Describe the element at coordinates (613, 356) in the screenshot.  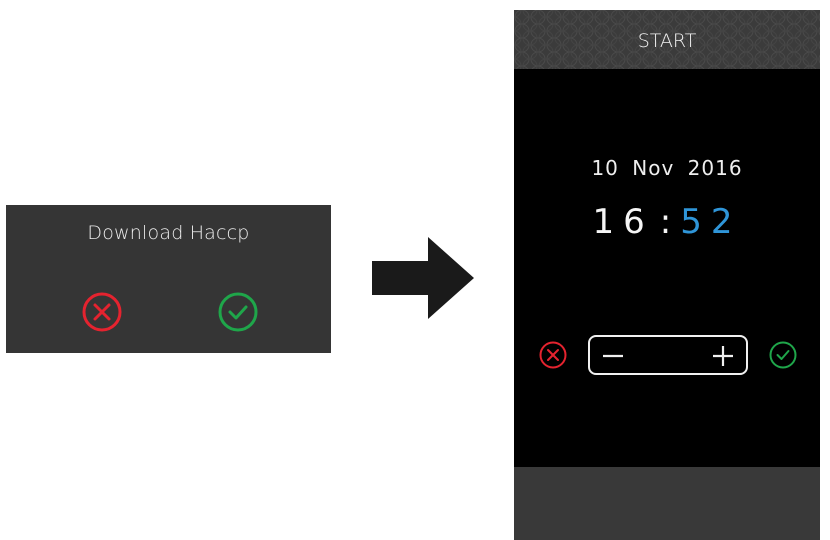
I see `minus-icon` at that location.